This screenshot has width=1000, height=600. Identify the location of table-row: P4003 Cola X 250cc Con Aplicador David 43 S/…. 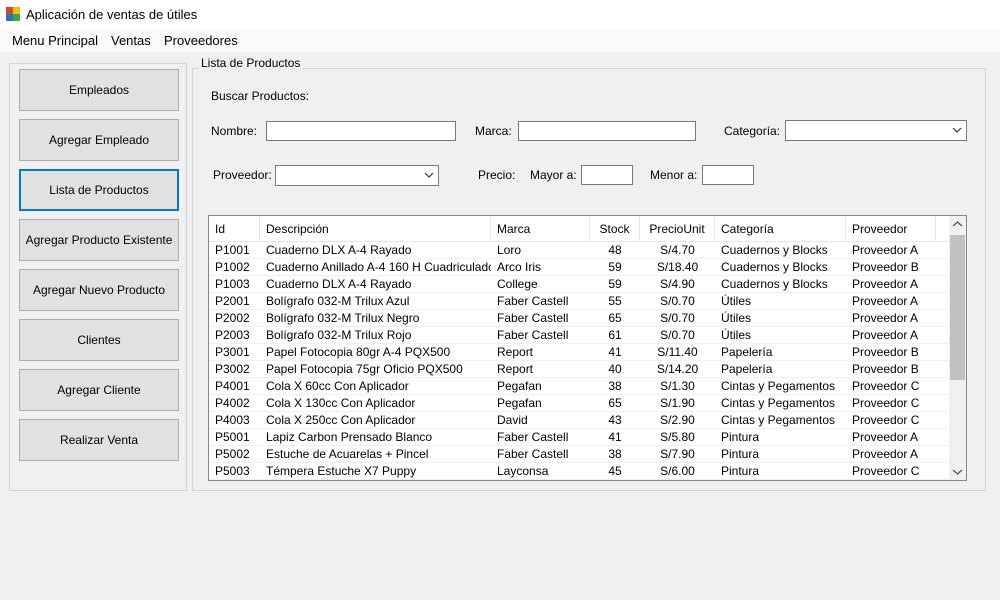
(579, 420).